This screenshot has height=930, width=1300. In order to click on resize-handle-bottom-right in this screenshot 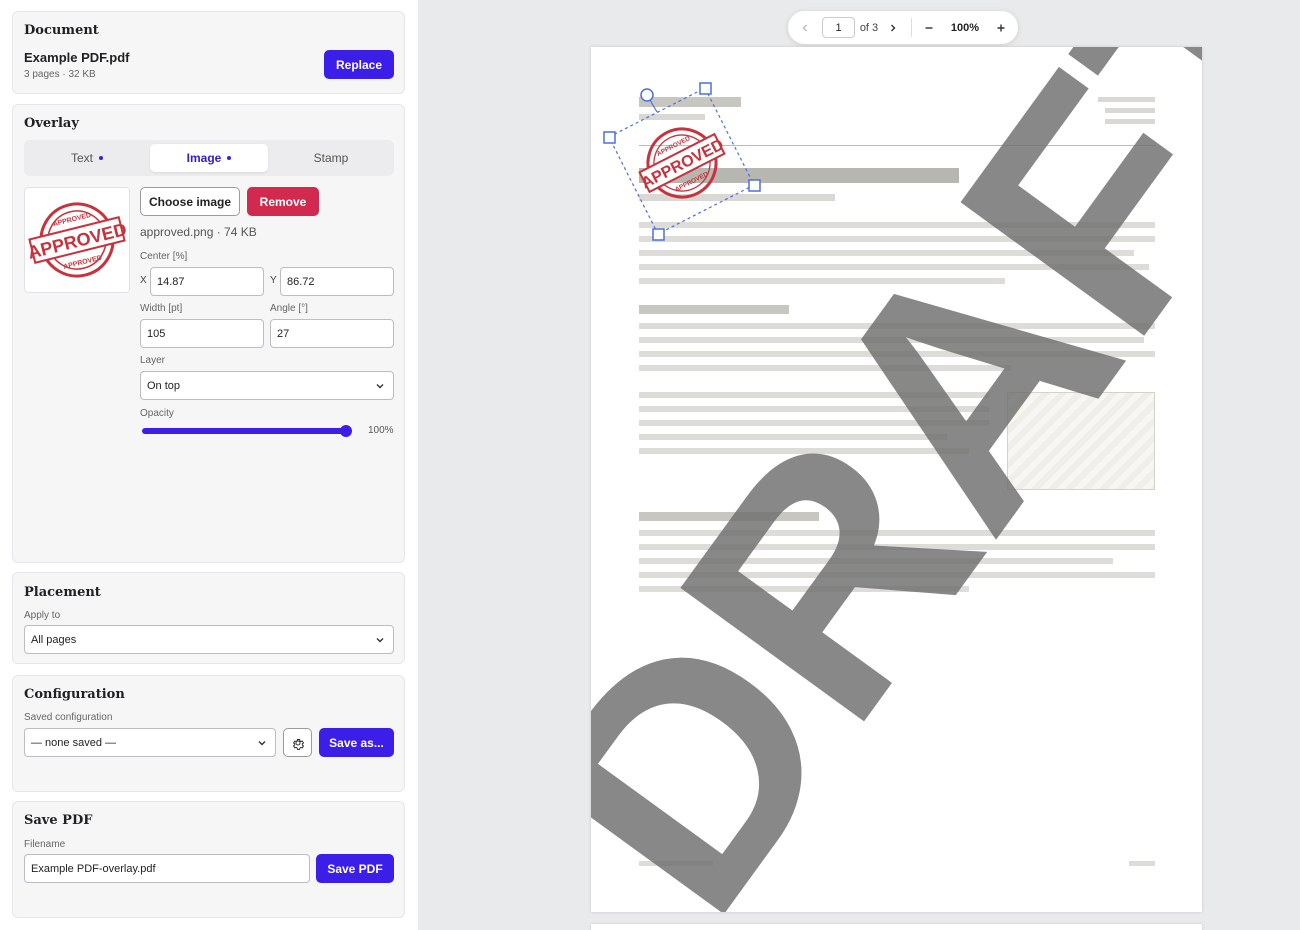, I will do `click(754, 185)`.